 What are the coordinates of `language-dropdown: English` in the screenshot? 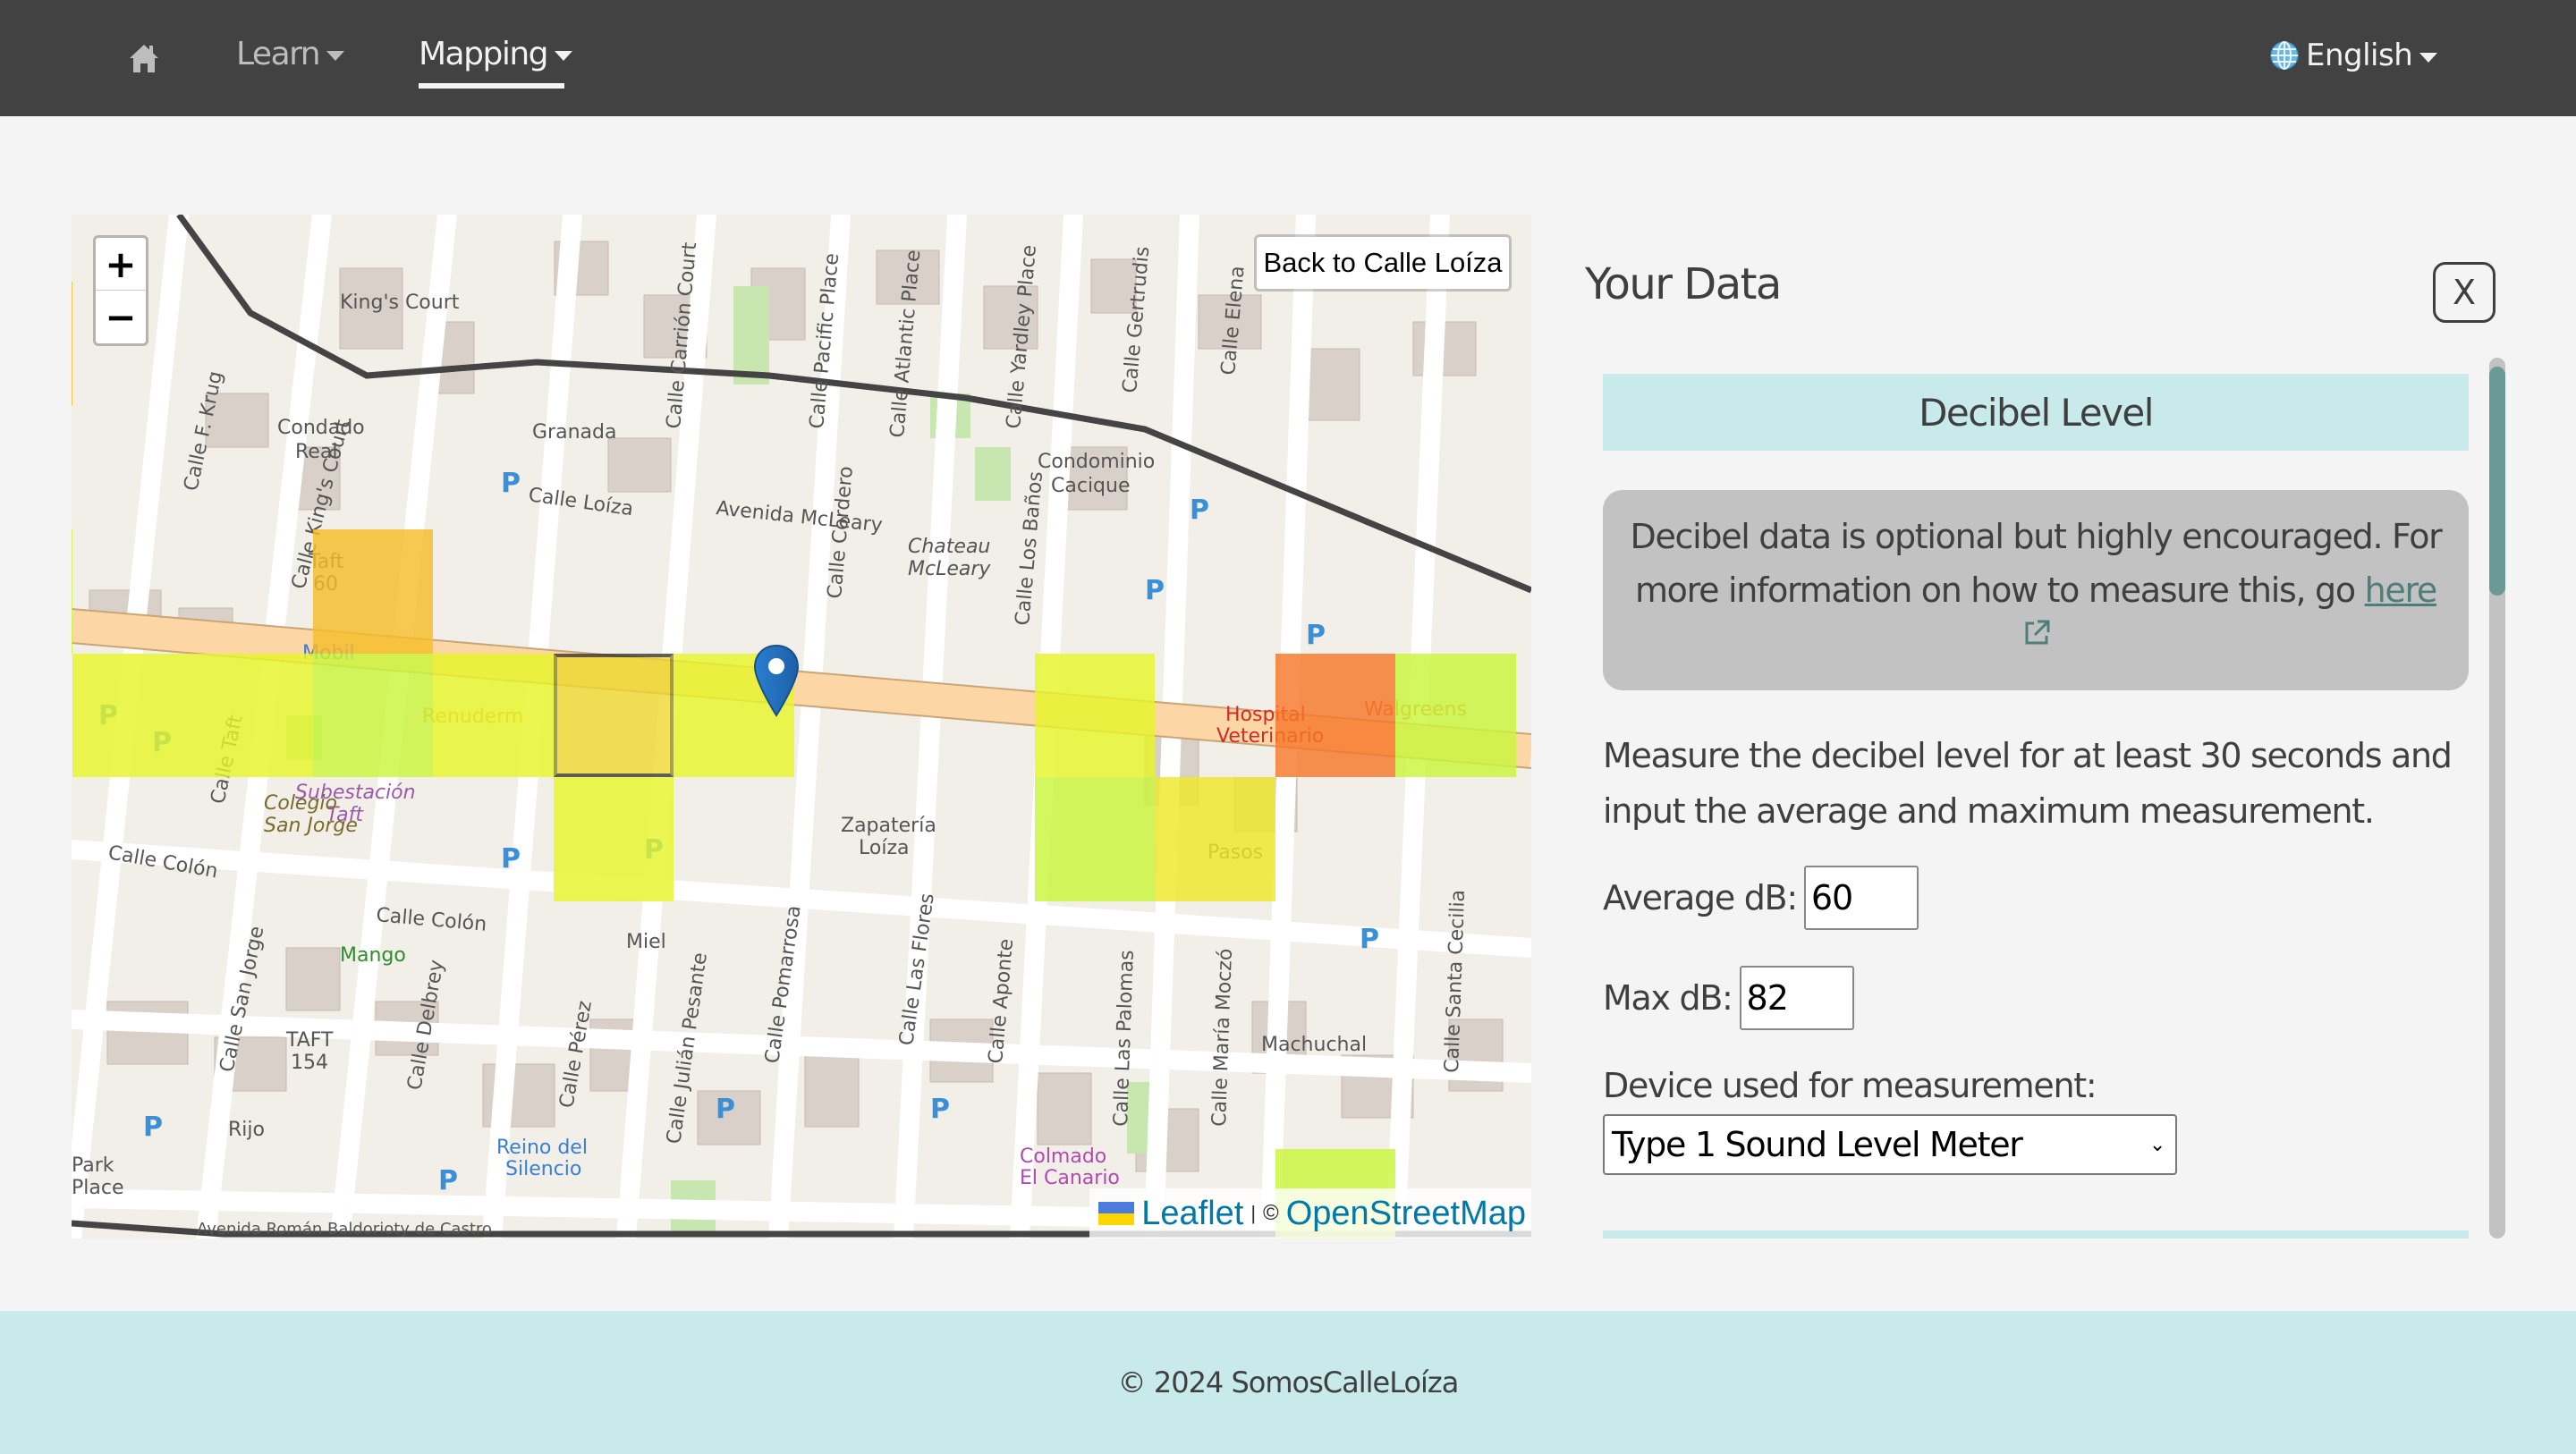 It's located at (2354, 55).